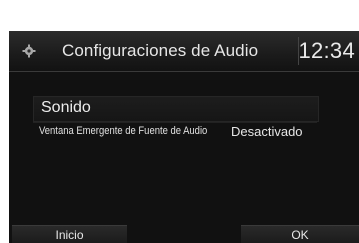 This screenshot has height=243, width=359. What do you see at coordinates (326, 50) in the screenshot?
I see `clock: 12:34` at bounding box center [326, 50].